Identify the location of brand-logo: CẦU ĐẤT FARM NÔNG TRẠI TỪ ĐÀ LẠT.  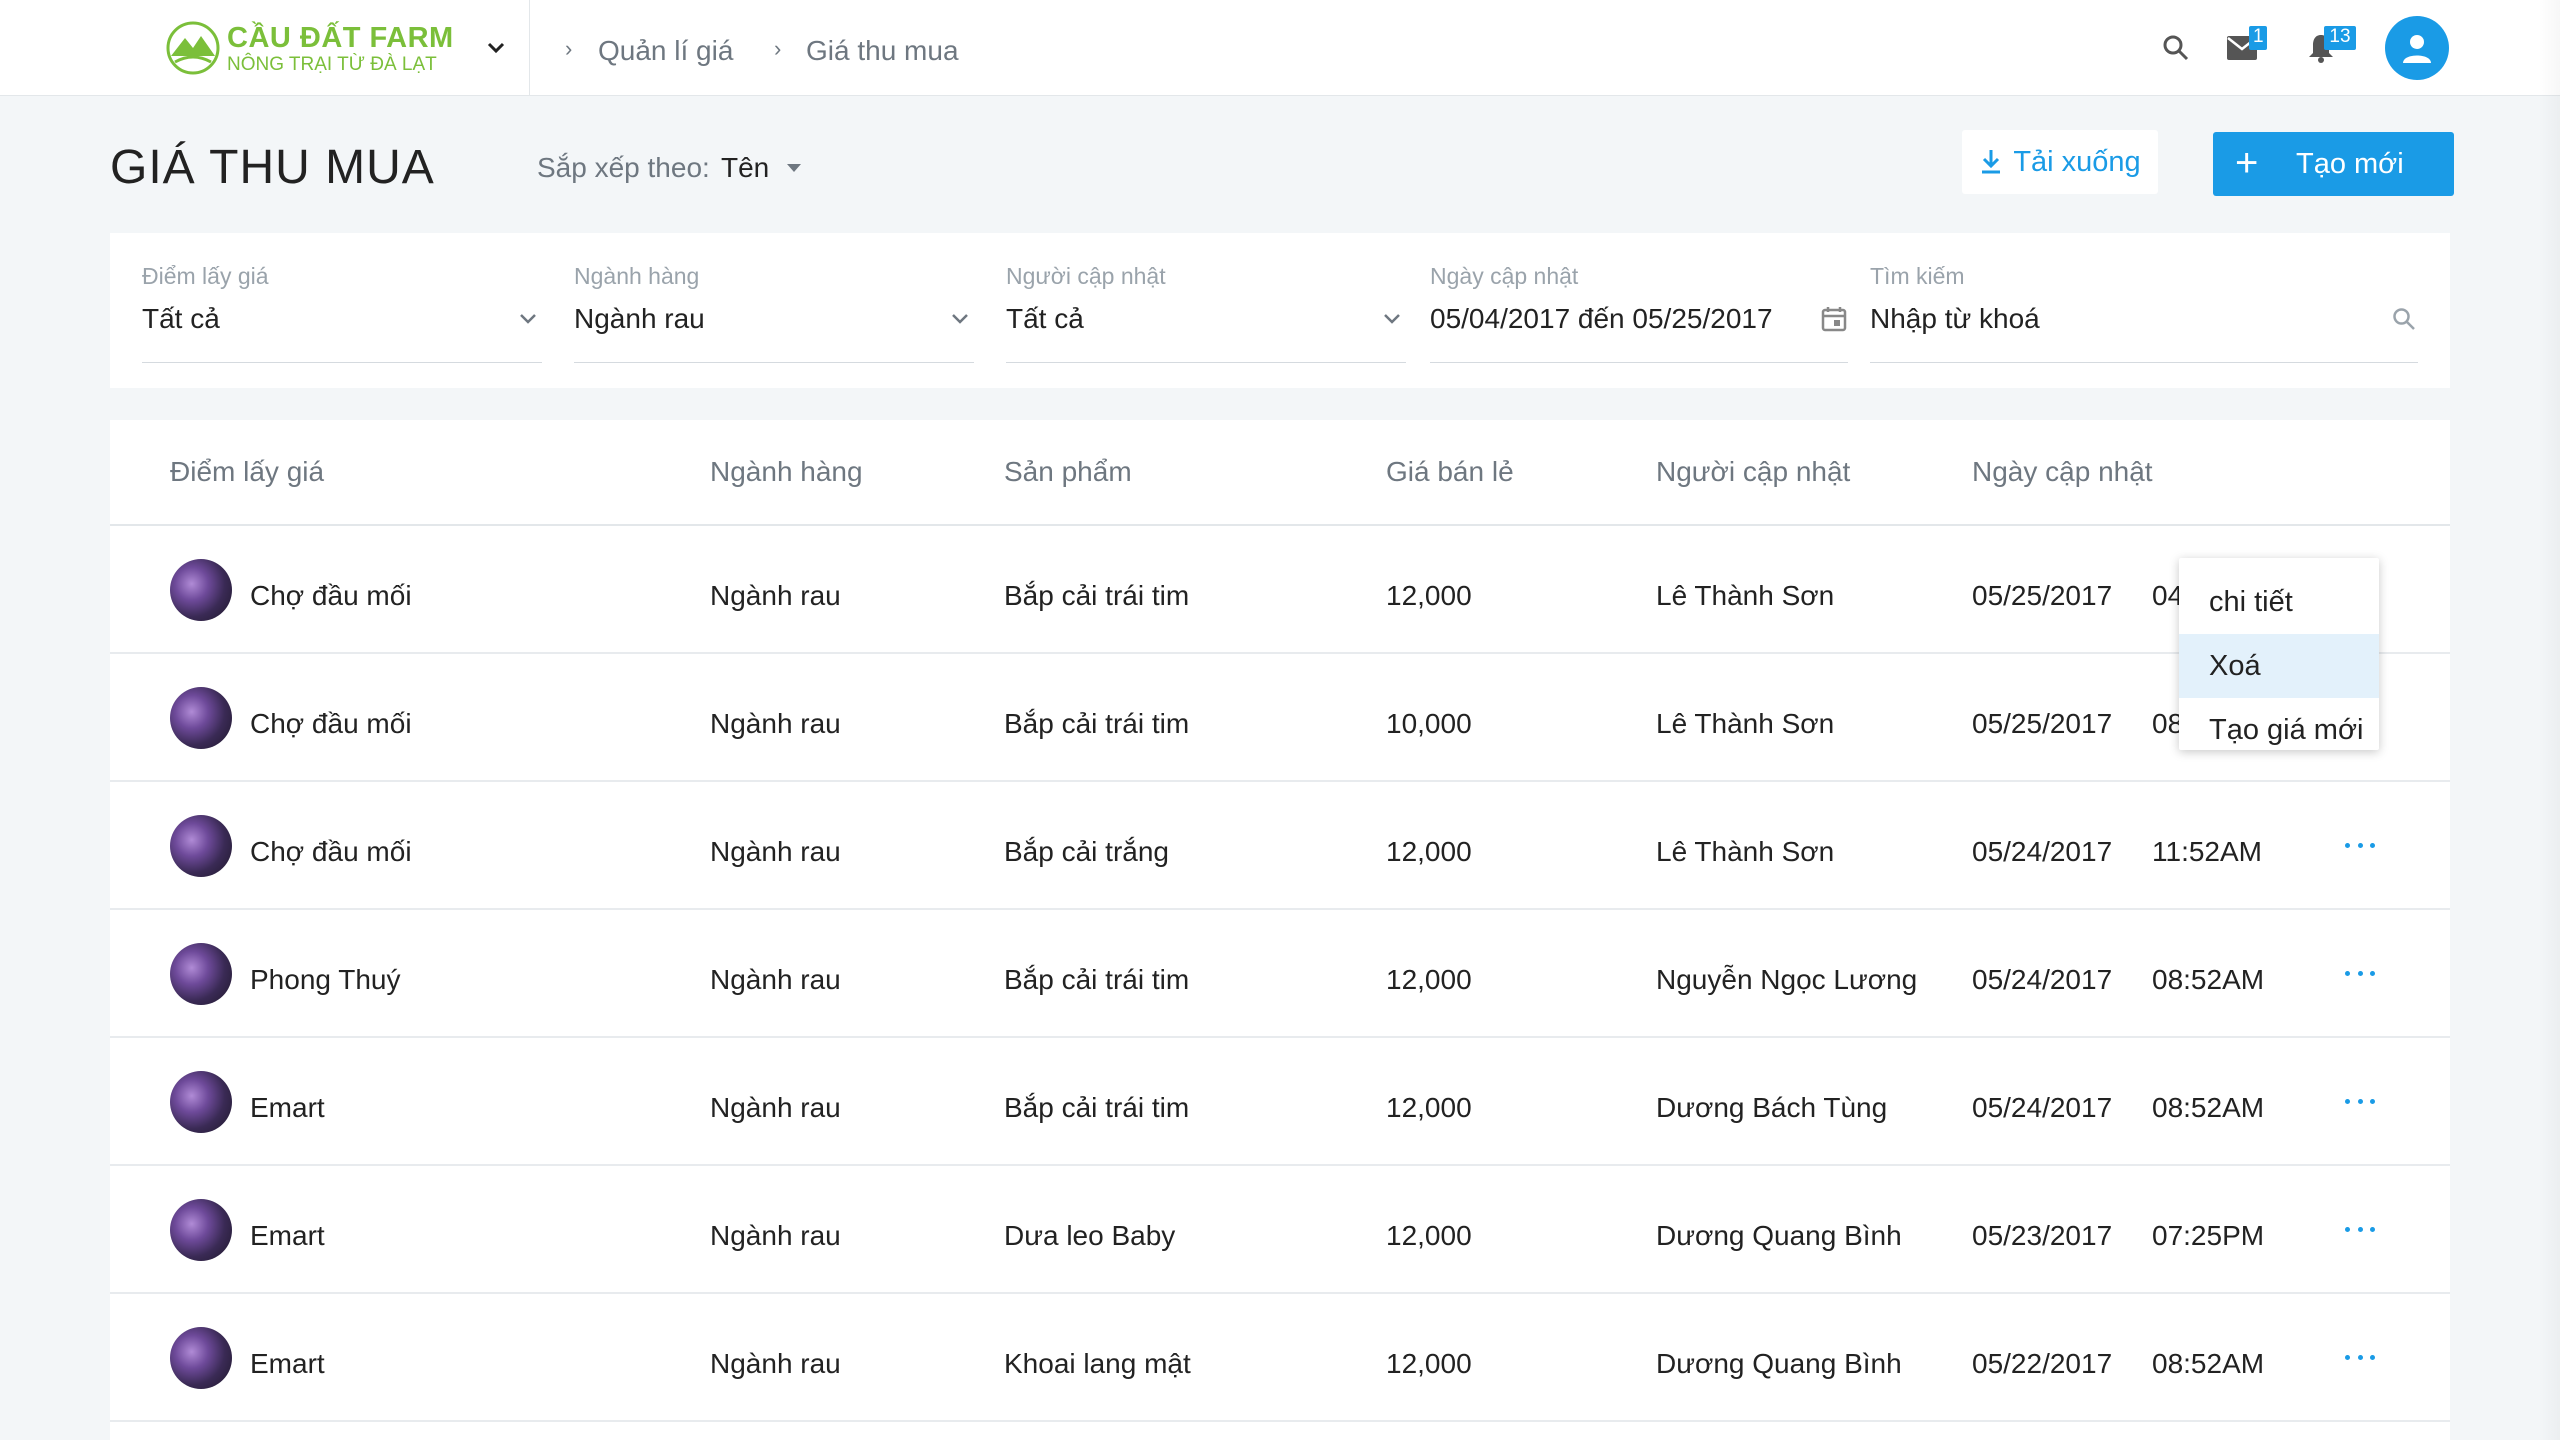
(309, 48).